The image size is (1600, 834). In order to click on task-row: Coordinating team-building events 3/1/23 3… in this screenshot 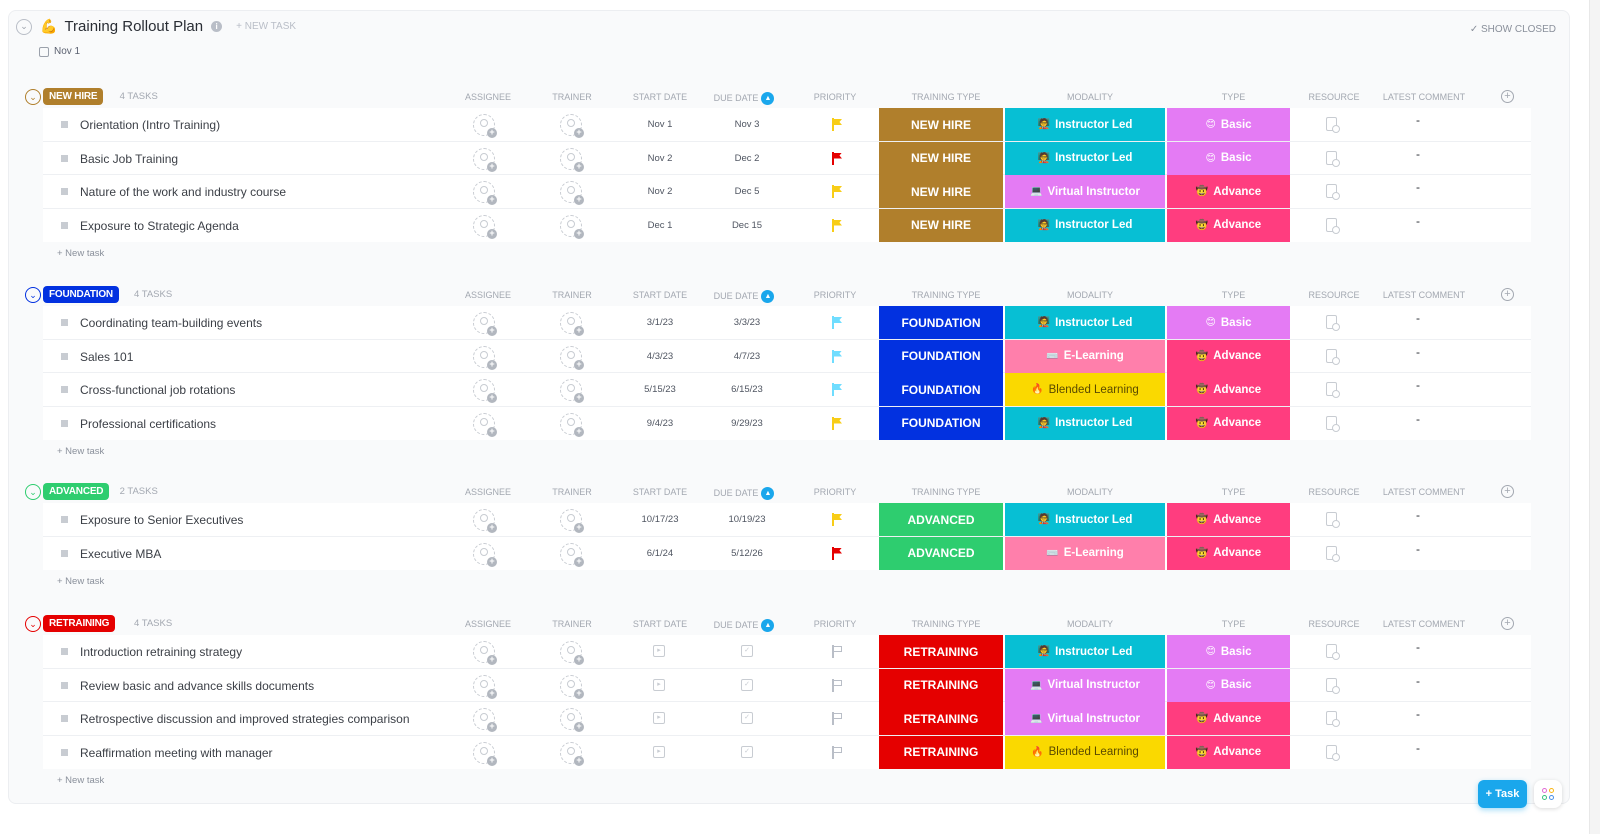, I will do `click(787, 323)`.